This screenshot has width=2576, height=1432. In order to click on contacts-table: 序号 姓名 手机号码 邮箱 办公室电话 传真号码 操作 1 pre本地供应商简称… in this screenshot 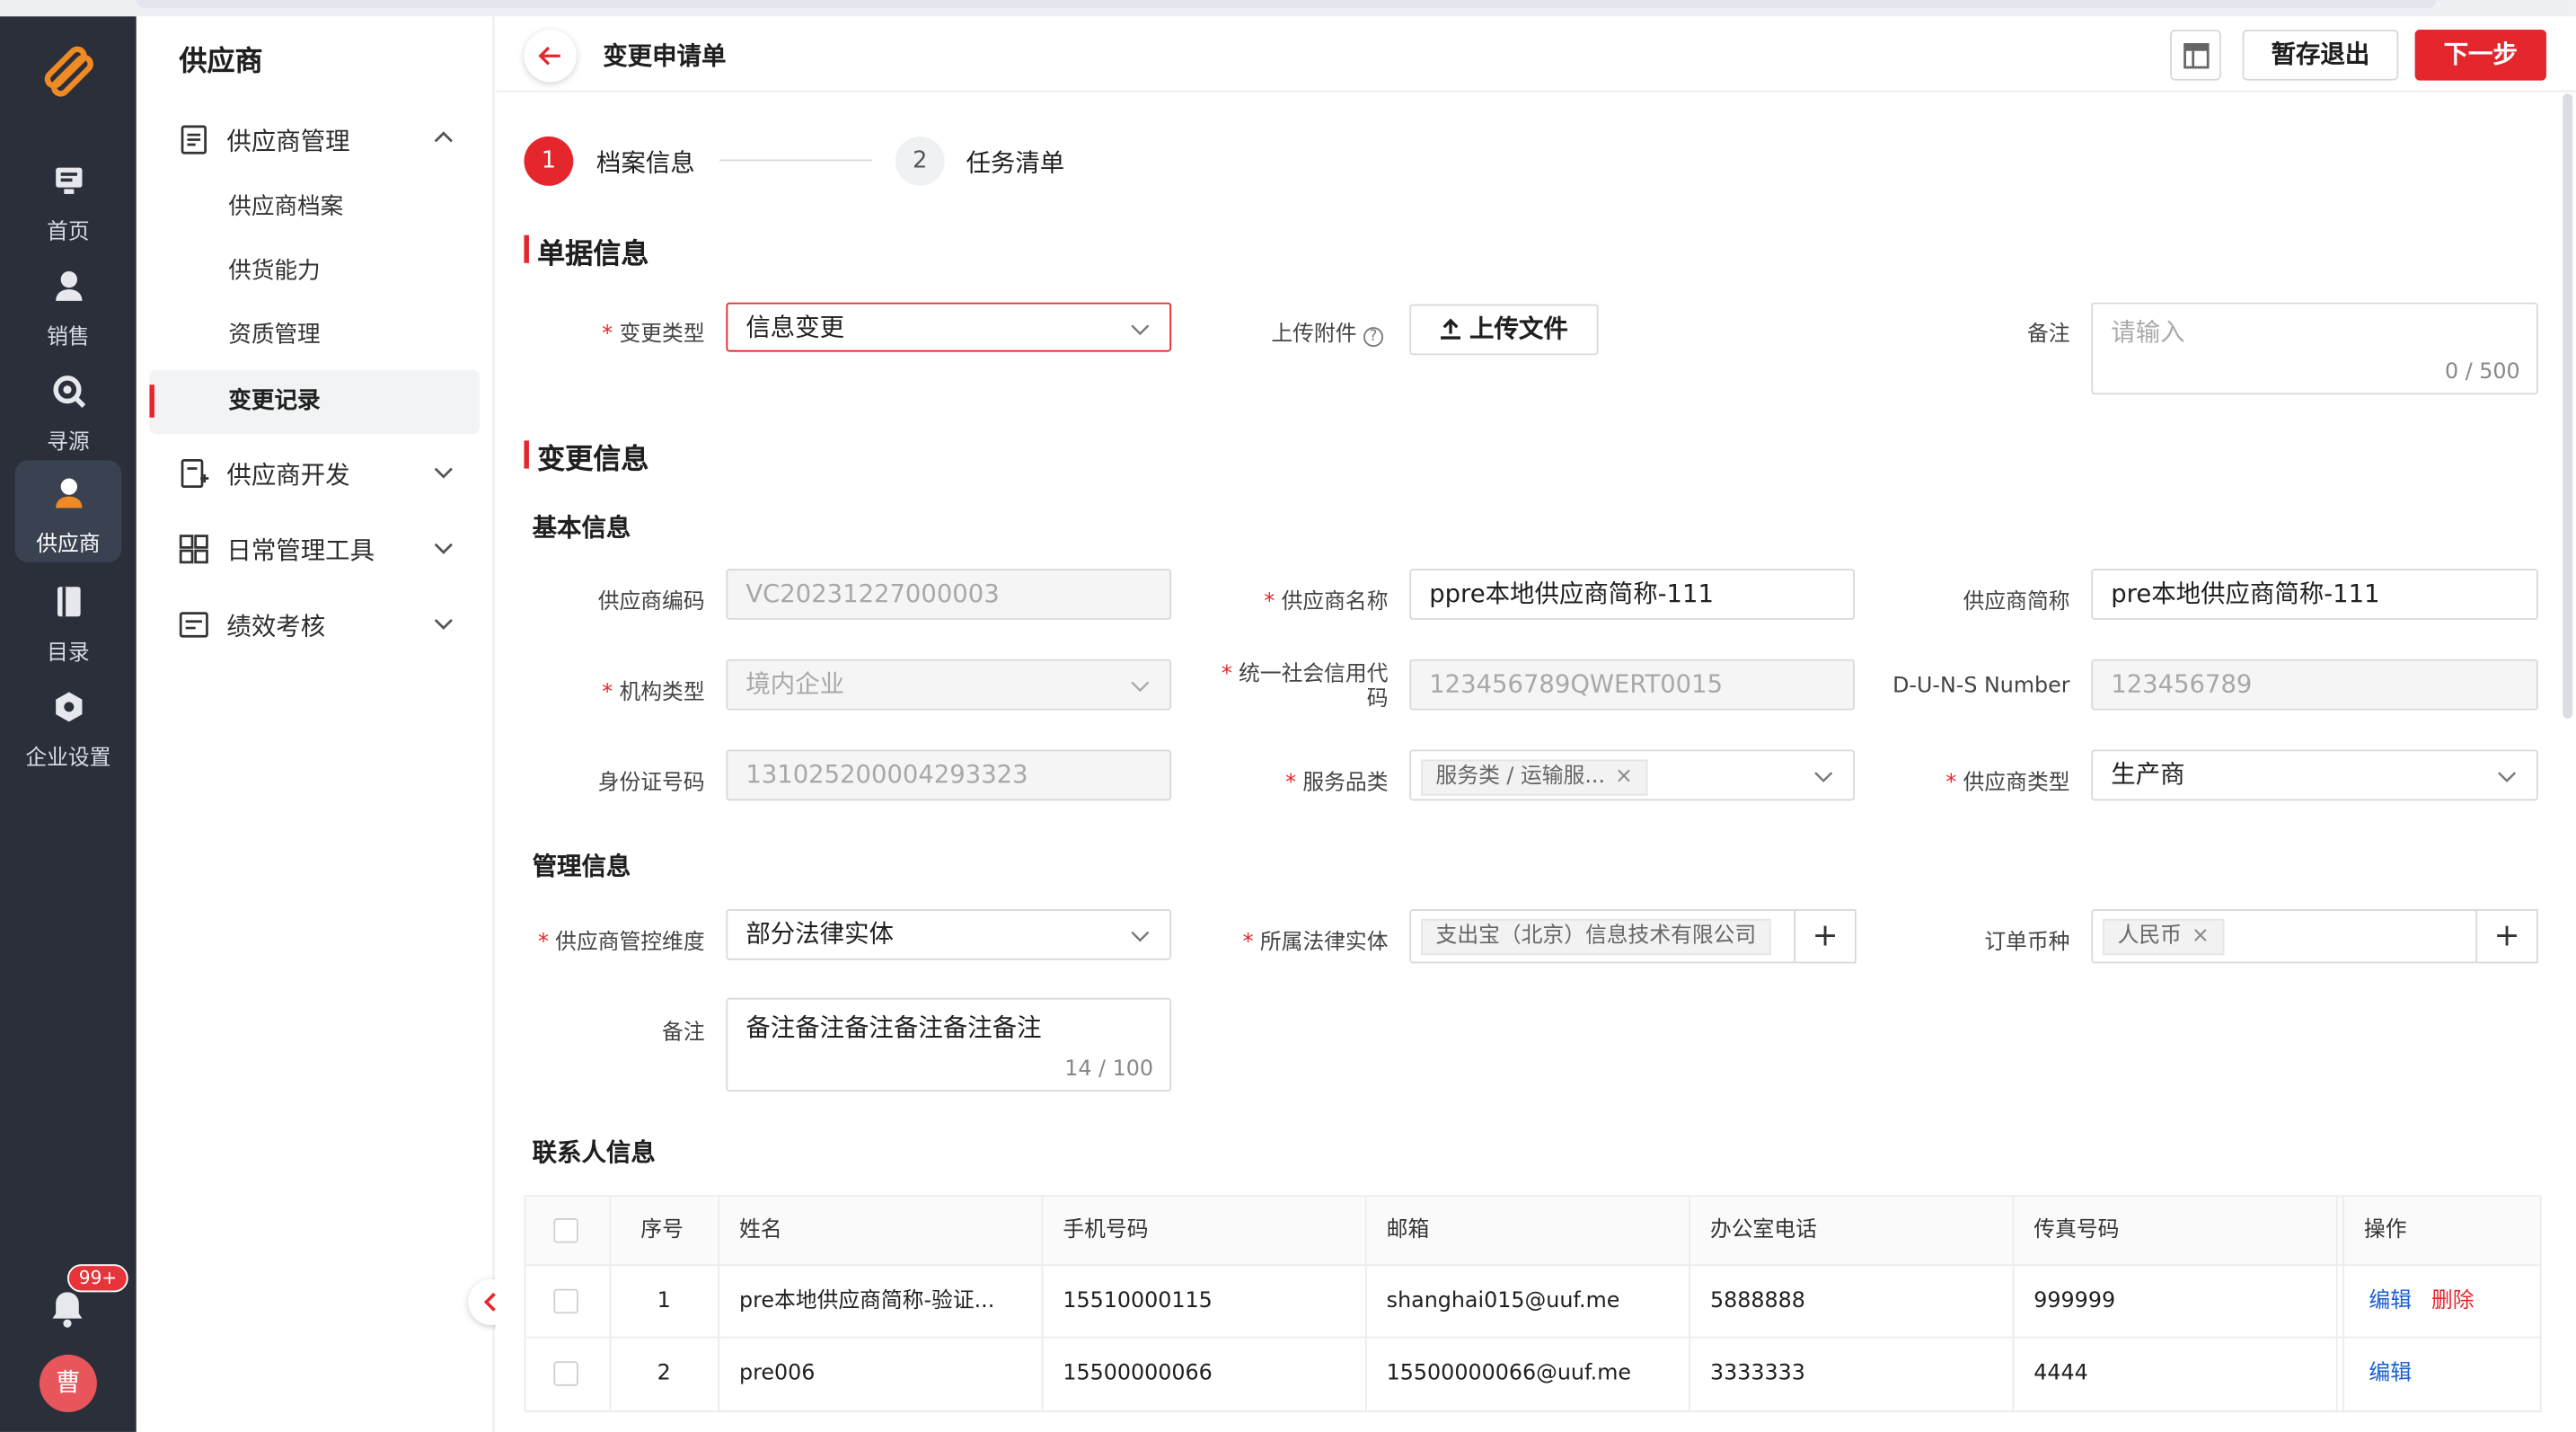, I will do `click(1533, 1303)`.